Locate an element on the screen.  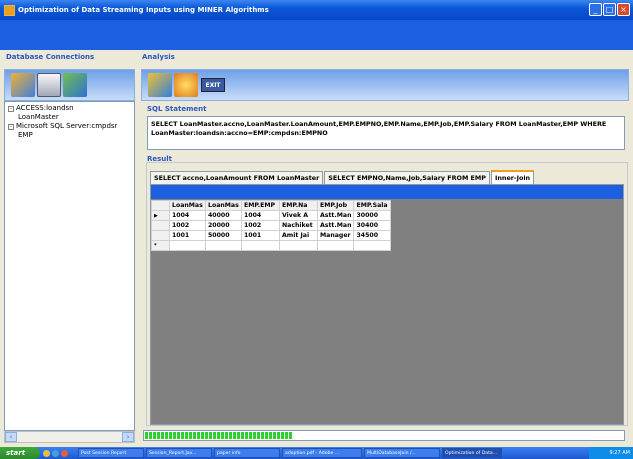
table-cell: 40000 is located at coordinates (223, 215).